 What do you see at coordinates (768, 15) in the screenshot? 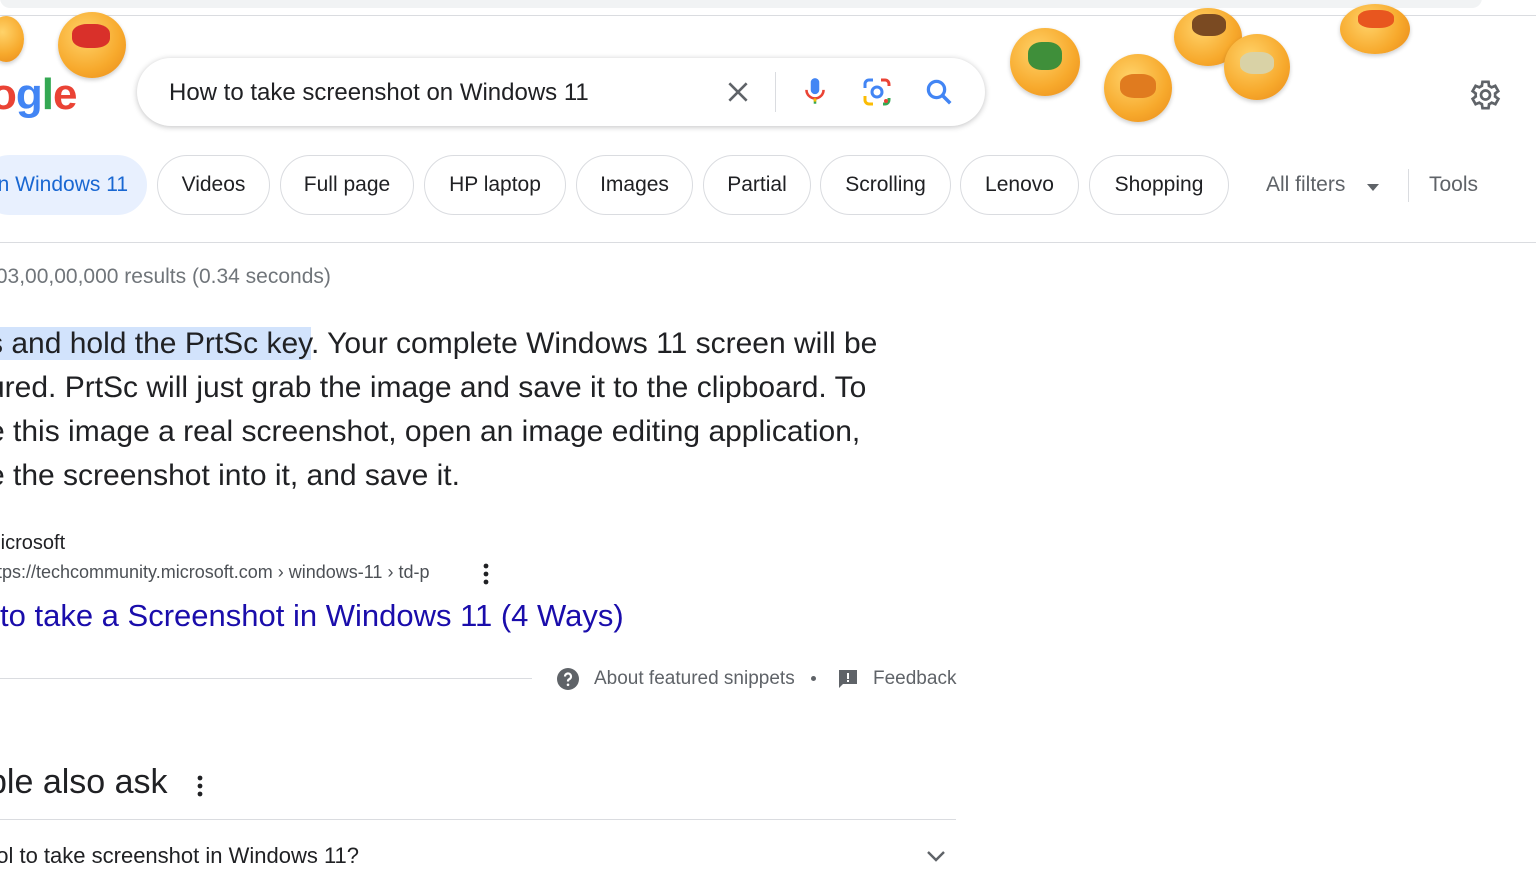
I see `top-divider` at bounding box center [768, 15].